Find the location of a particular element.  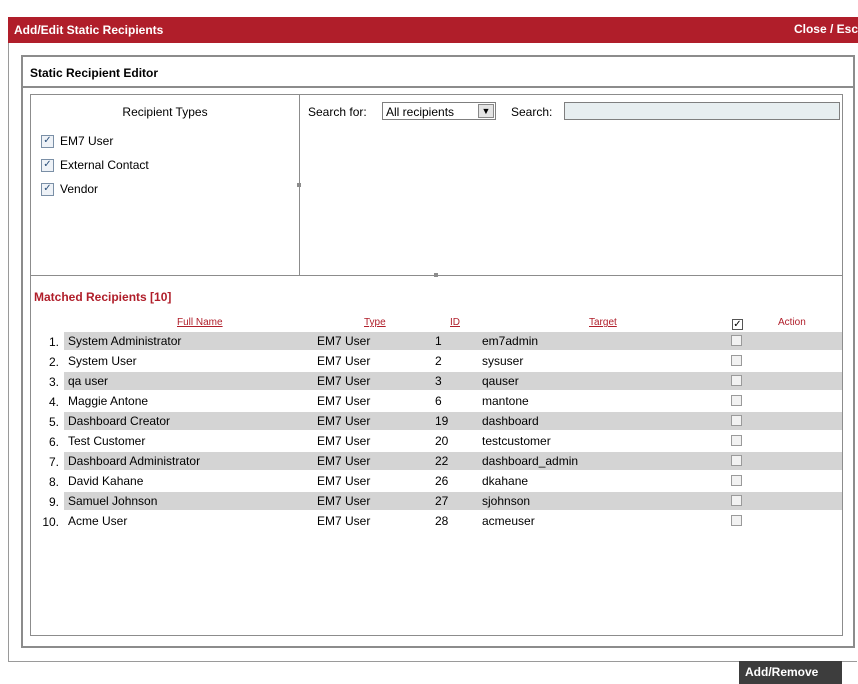

recipient-types-title: Recipient Types is located at coordinates (165, 112).